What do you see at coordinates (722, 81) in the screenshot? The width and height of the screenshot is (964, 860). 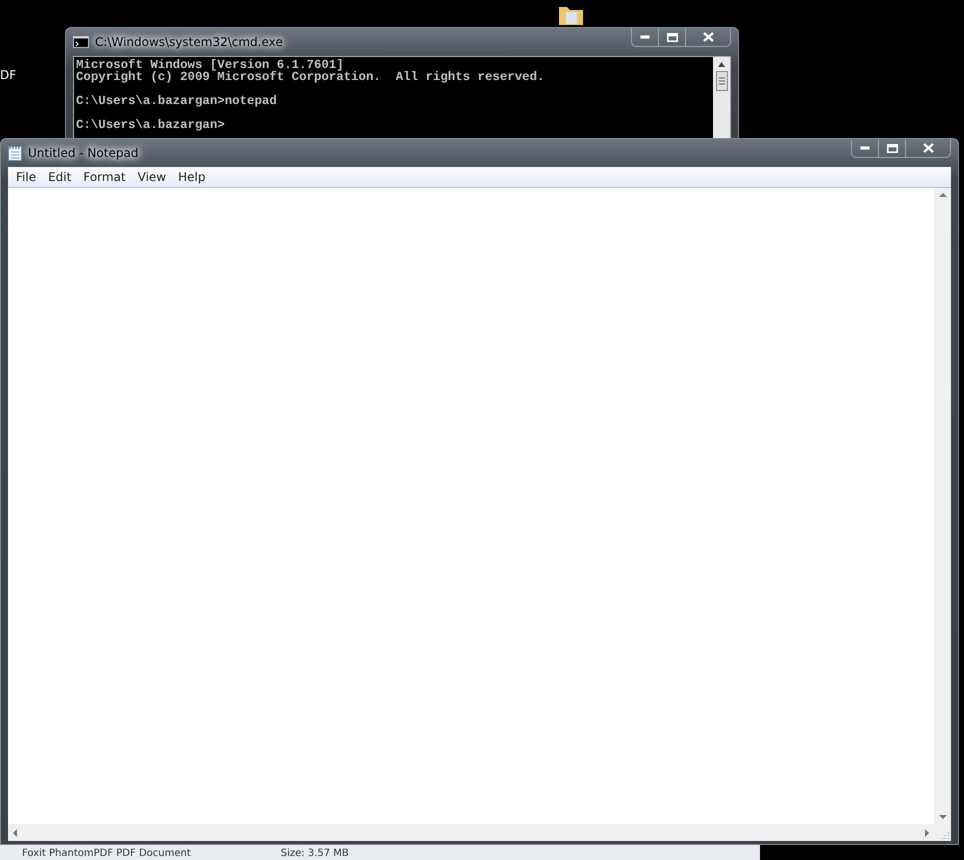 I see `scroll-thumb` at bounding box center [722, 81].